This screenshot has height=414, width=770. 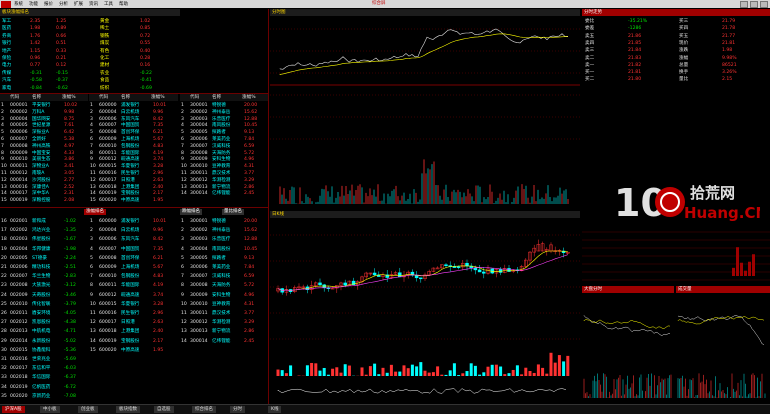 What do you see at coordinates (133, 285) in the screenshot?
I see `list-item: 8600011华能国际4.19` at bounding box center [133, 285].